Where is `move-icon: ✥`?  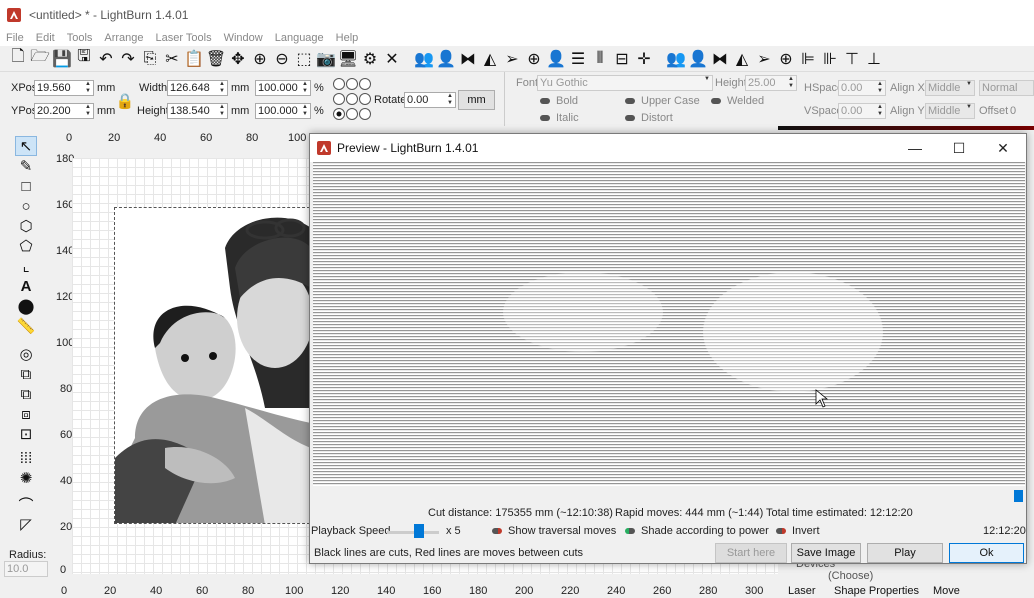 move-icon: ✥ is located at coordinates (238, 59).